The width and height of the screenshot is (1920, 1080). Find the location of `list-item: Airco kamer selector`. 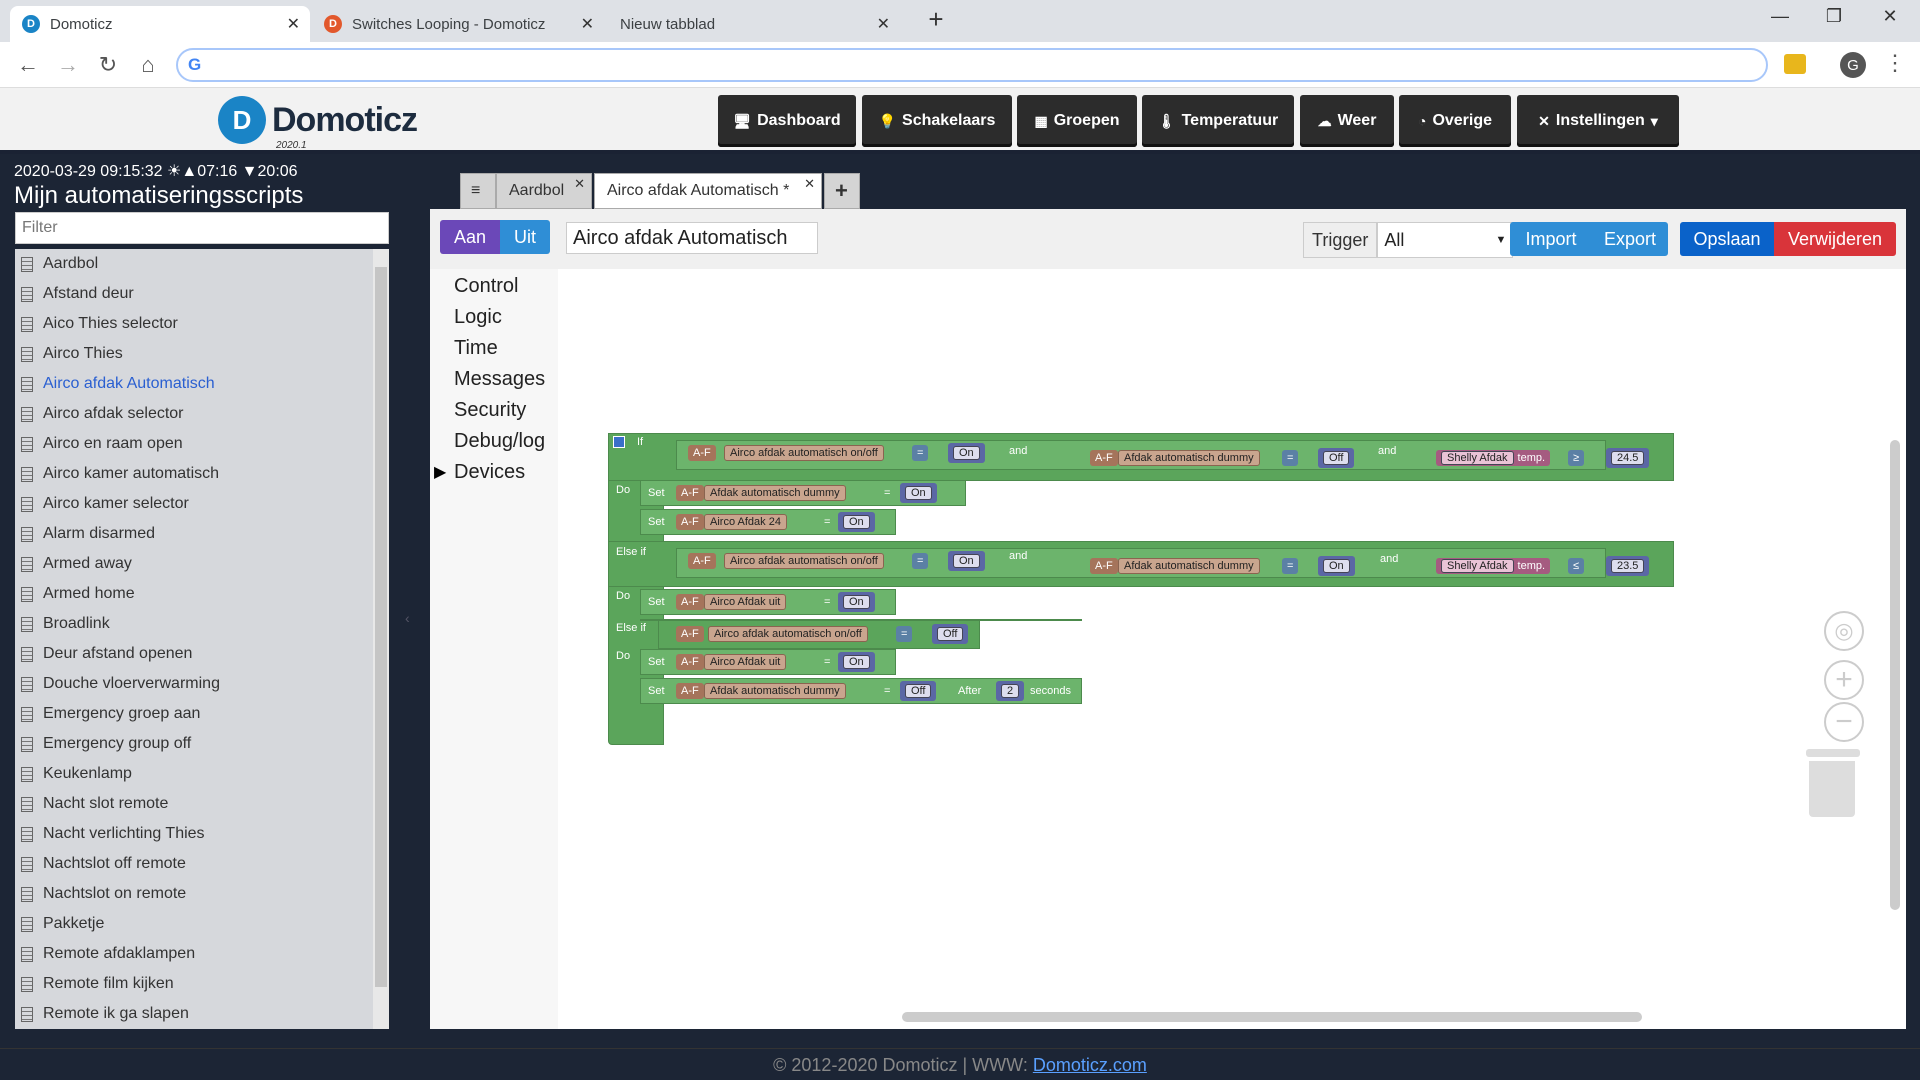

list-item: Airco kamer selector is located at coordinates (202, 504).